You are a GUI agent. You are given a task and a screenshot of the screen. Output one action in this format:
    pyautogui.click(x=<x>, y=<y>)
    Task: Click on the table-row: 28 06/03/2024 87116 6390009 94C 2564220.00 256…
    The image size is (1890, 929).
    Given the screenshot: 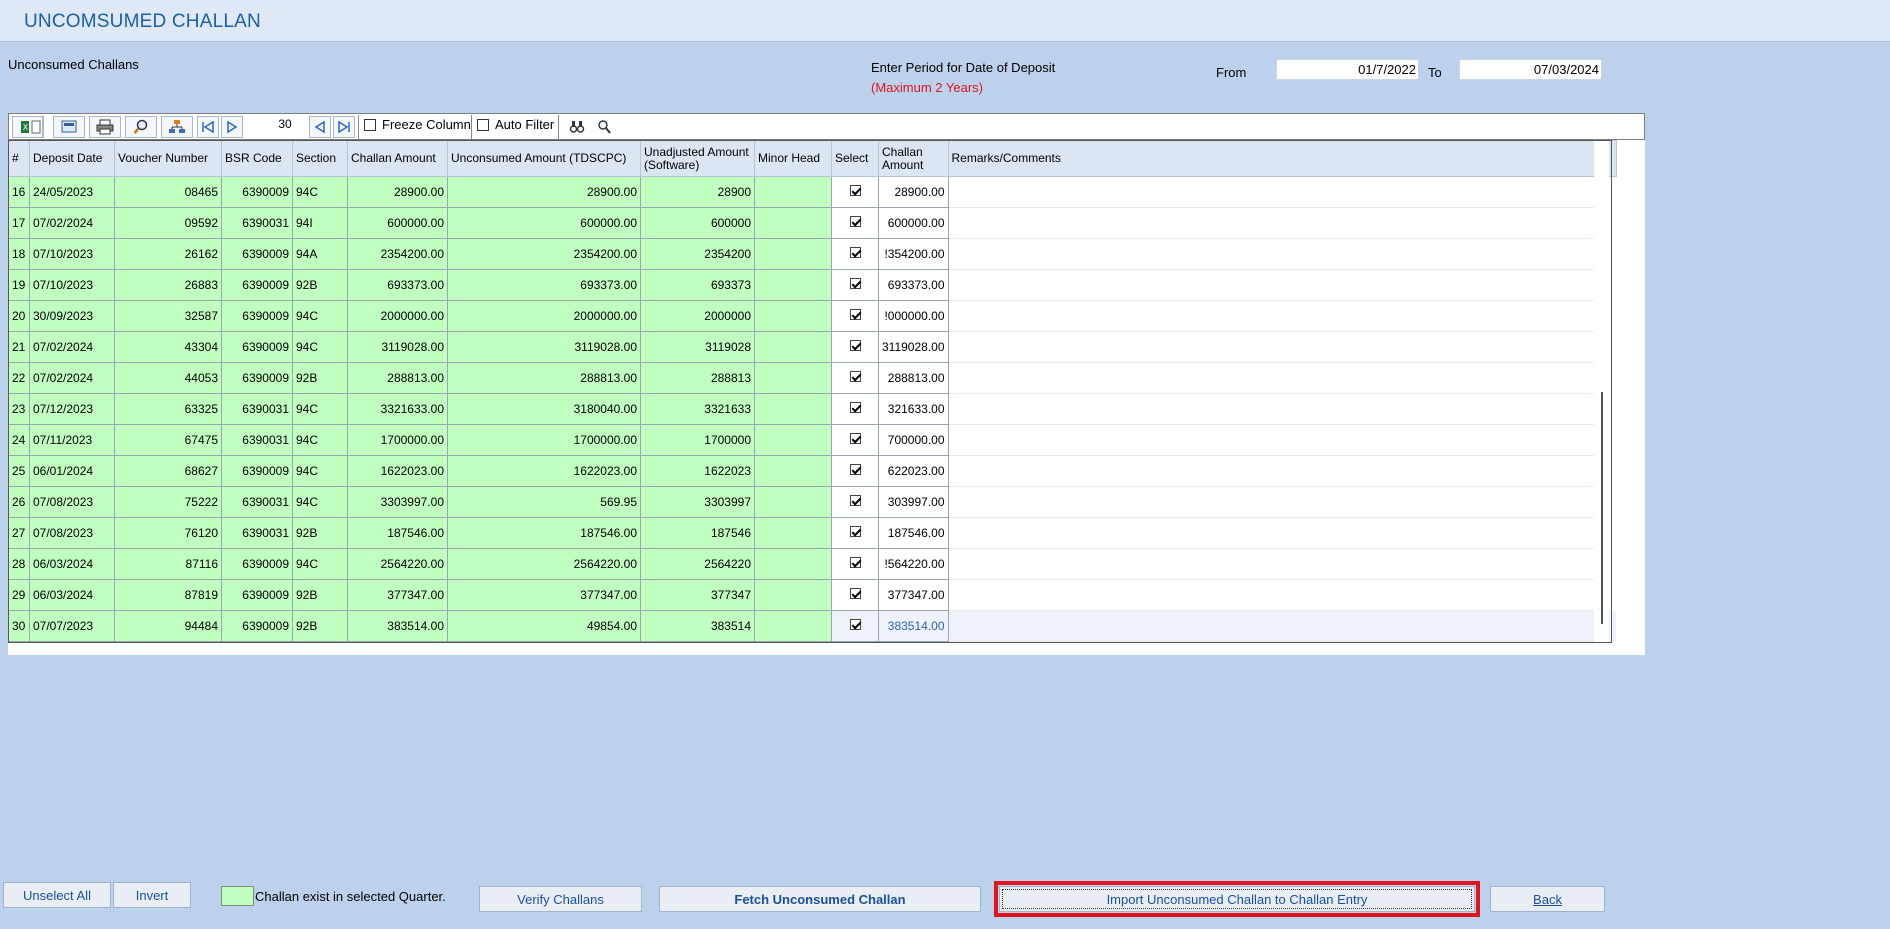 What is the action you would take?
    pyautogui.click(x=812, y=564)
    